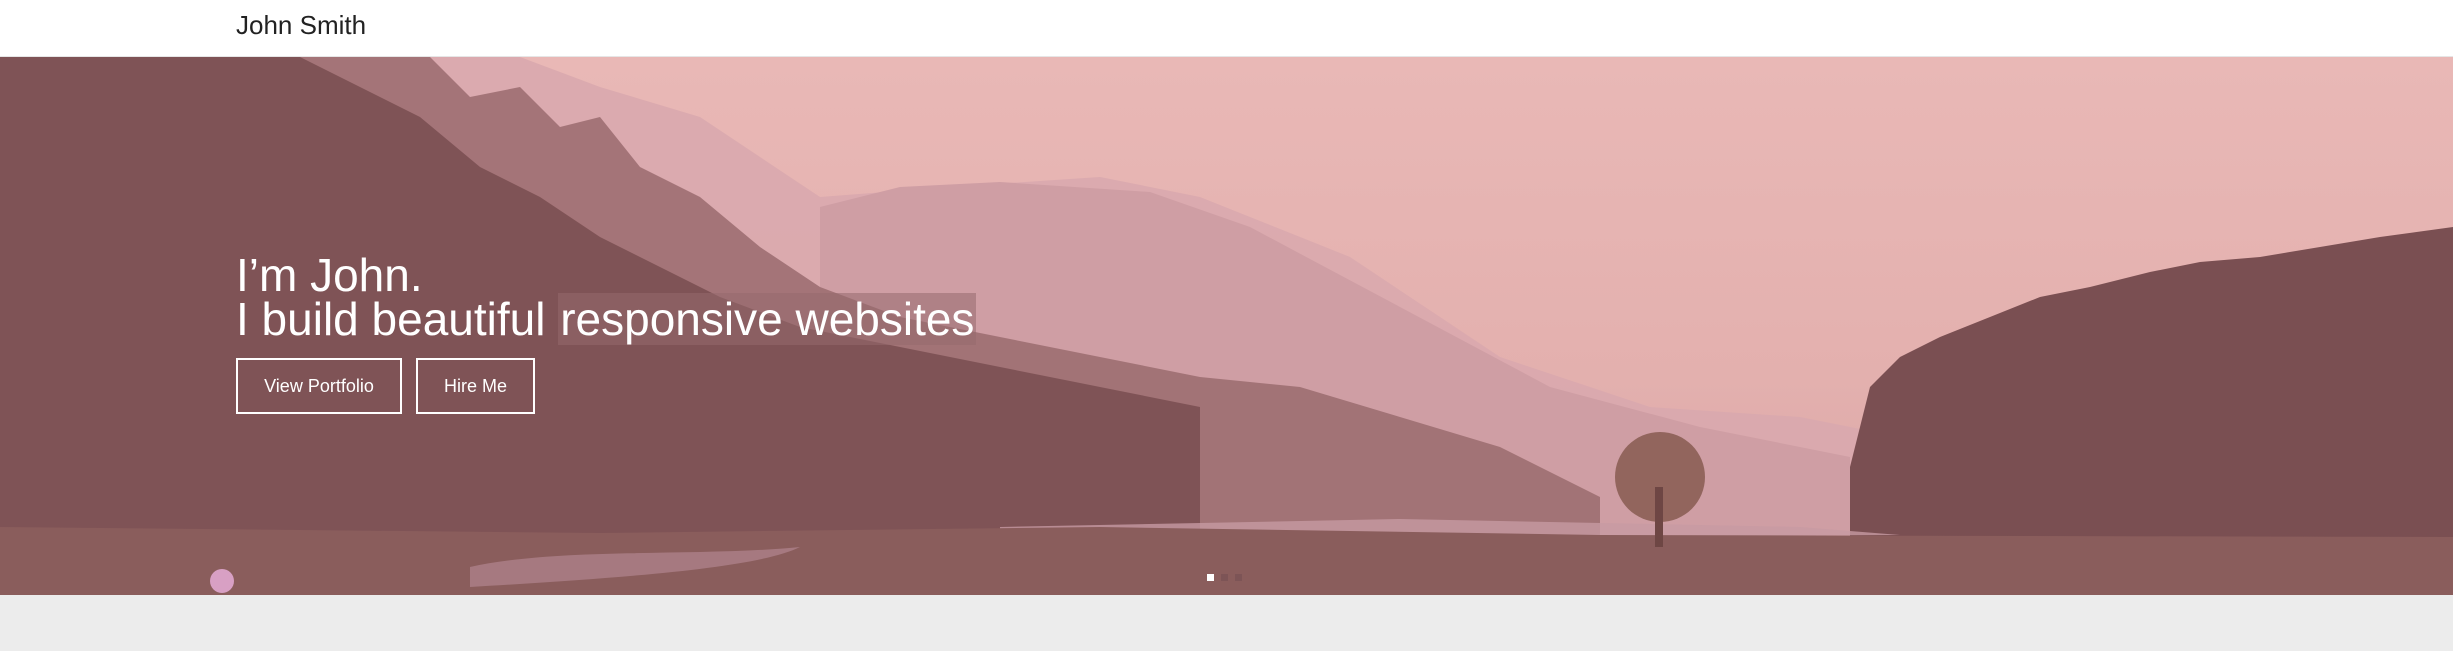 The width and height of the screenshot is (2453, 651). I want to click on slider-pagination, so click(1224, 577).